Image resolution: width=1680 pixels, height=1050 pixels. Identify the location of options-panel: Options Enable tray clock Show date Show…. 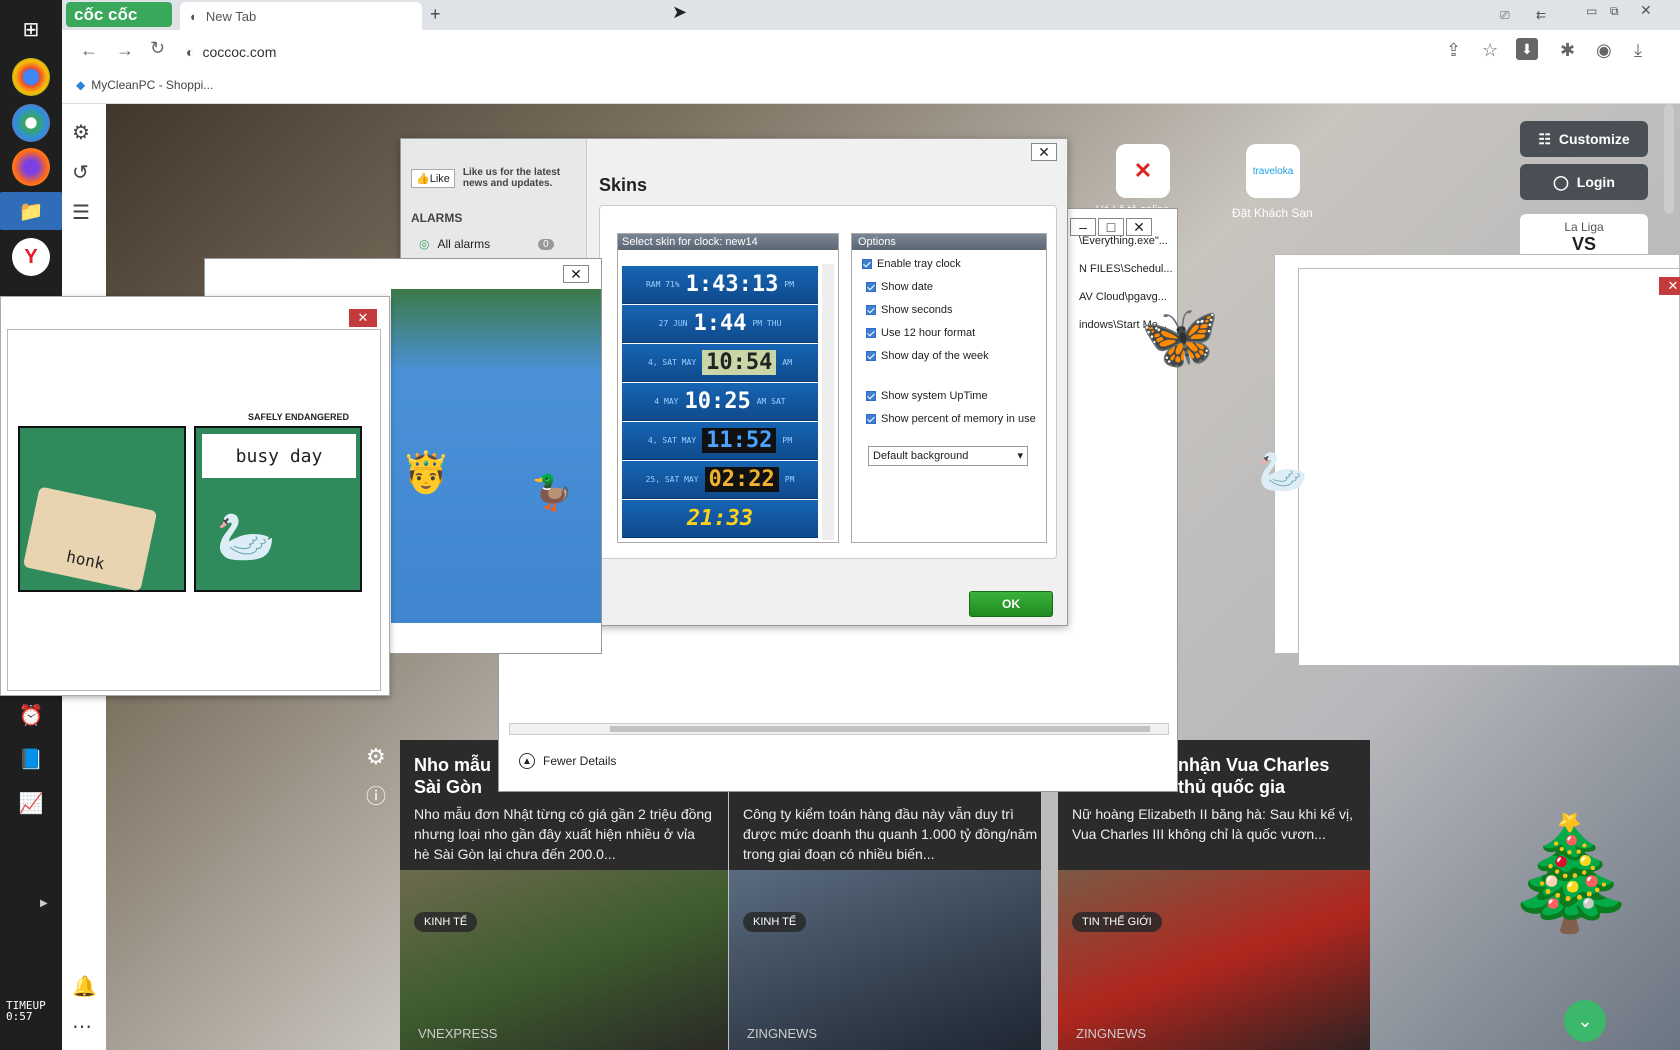
(949, 388).